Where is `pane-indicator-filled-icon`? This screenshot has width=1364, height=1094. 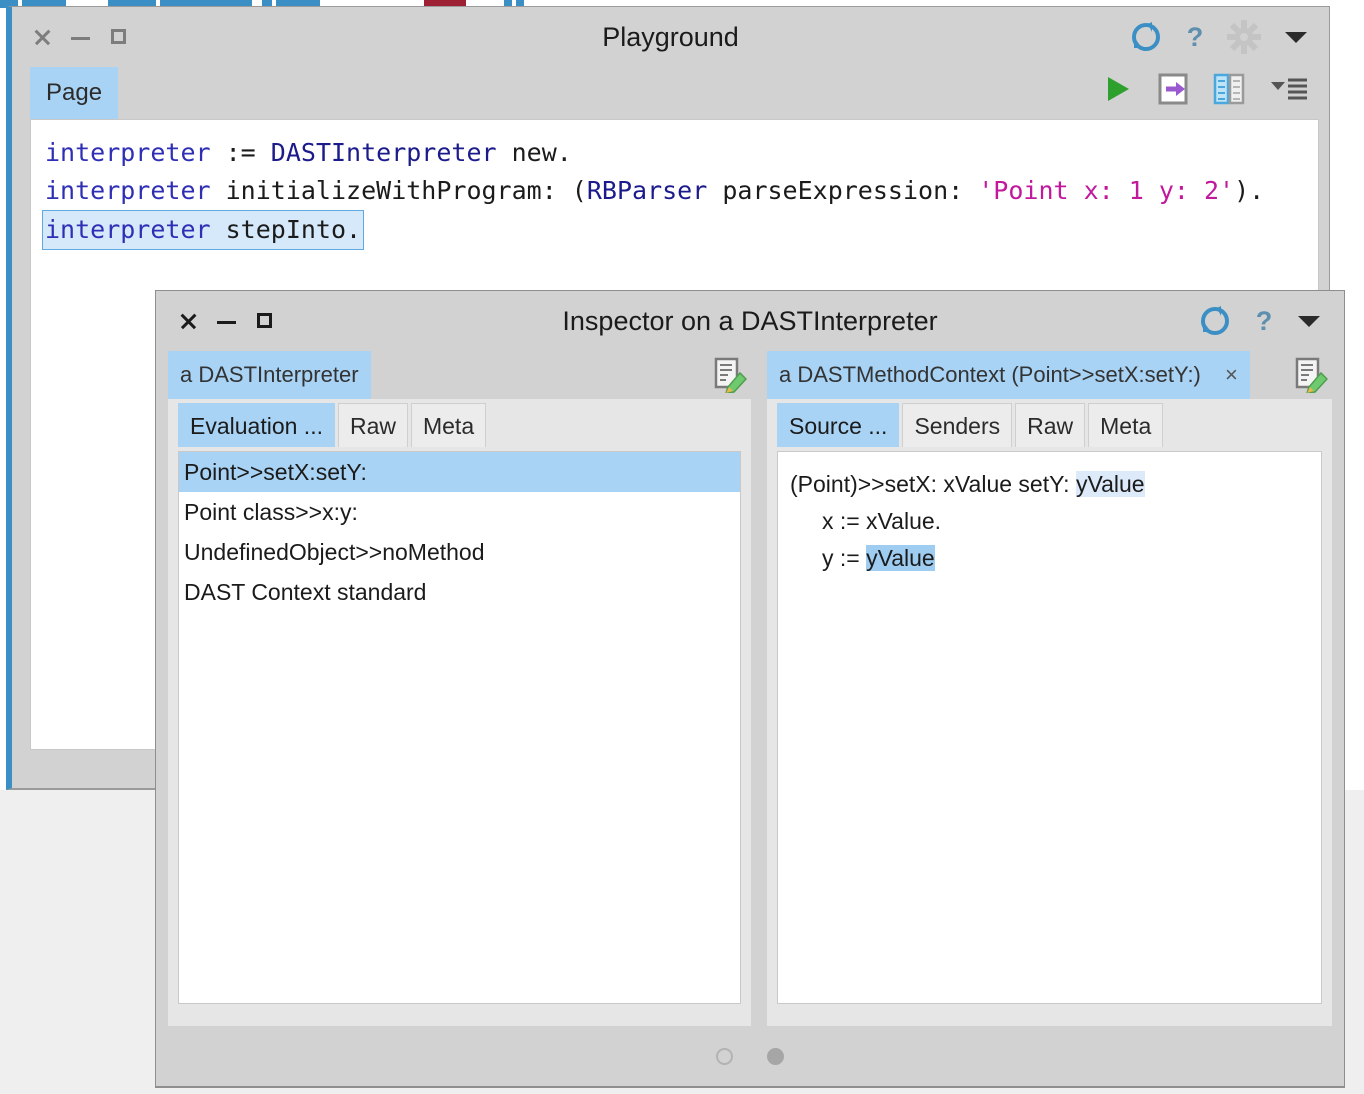 pane-indicator-filled-icon is located at coordinates (775, 1056).